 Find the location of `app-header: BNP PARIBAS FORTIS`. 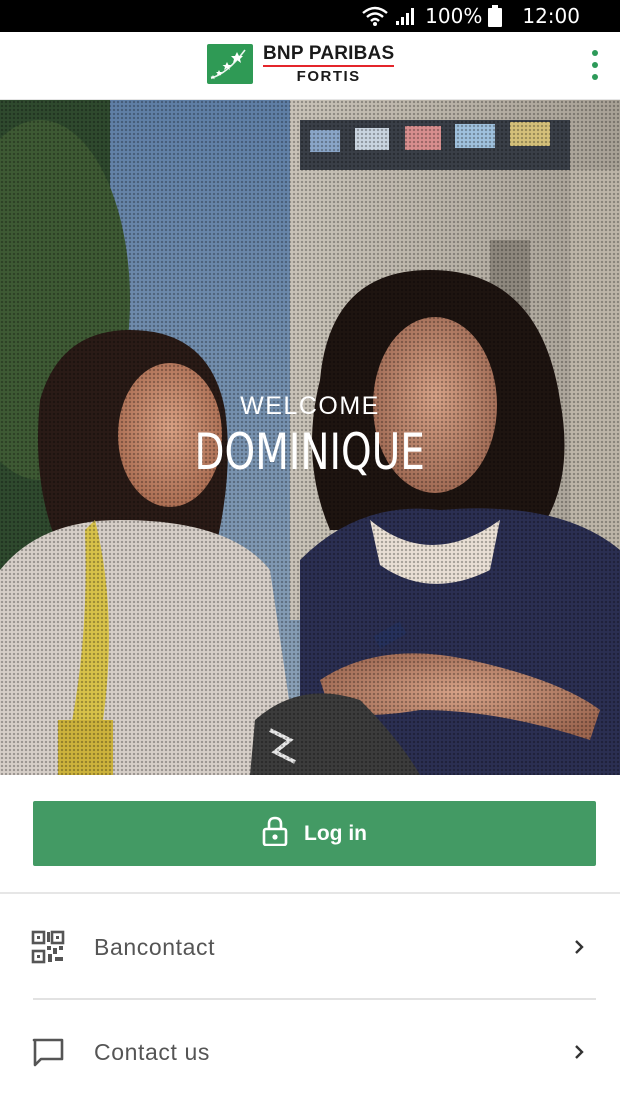

app-header: BNP PARIBAS FORTIS is located at coordinates (310, 66).